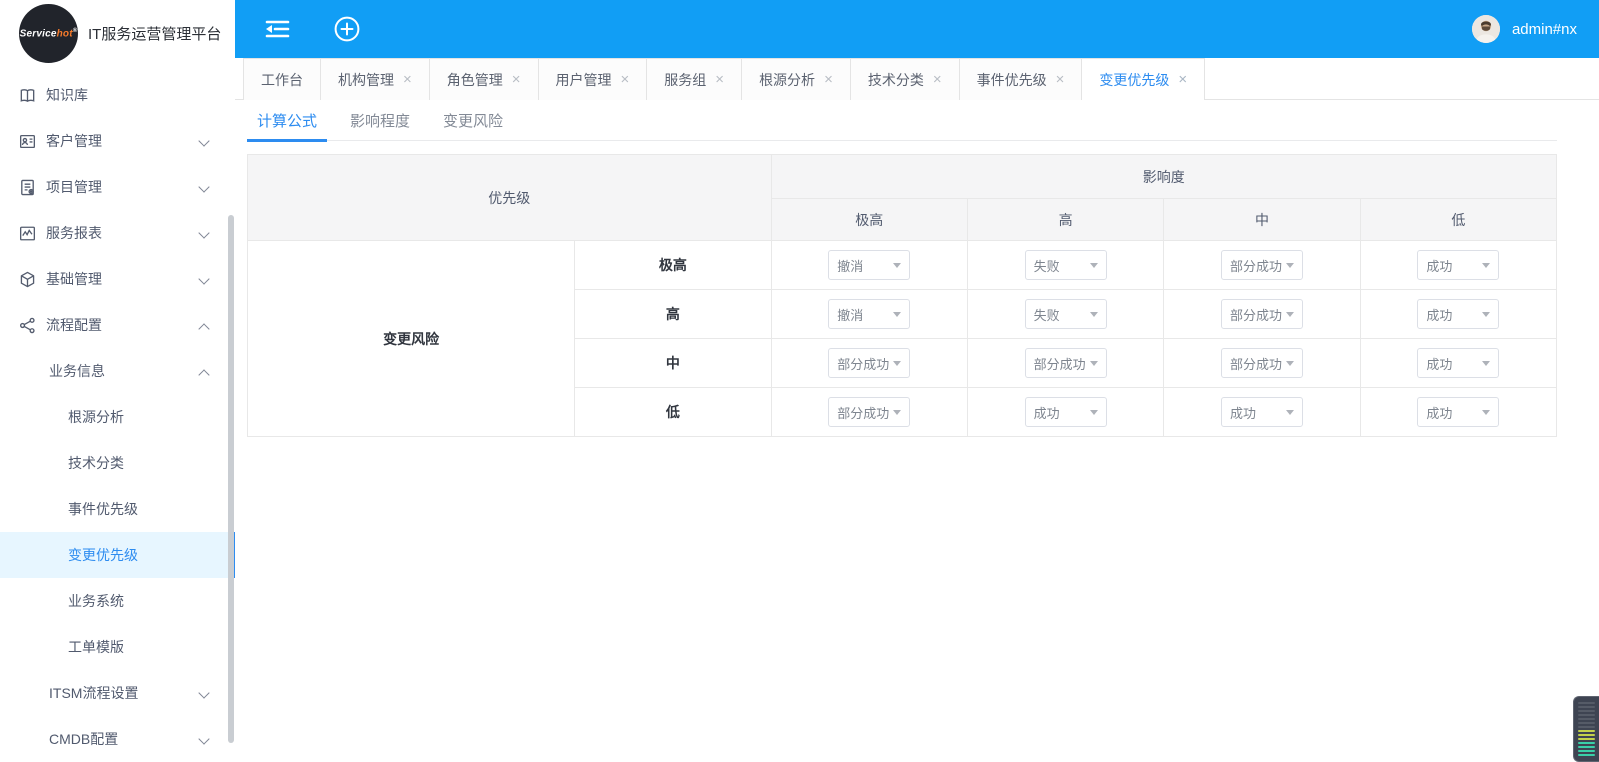 The height and width of the screenshot is (762, 1599). I want to click on select-value: 撤消, so click(850, 315).